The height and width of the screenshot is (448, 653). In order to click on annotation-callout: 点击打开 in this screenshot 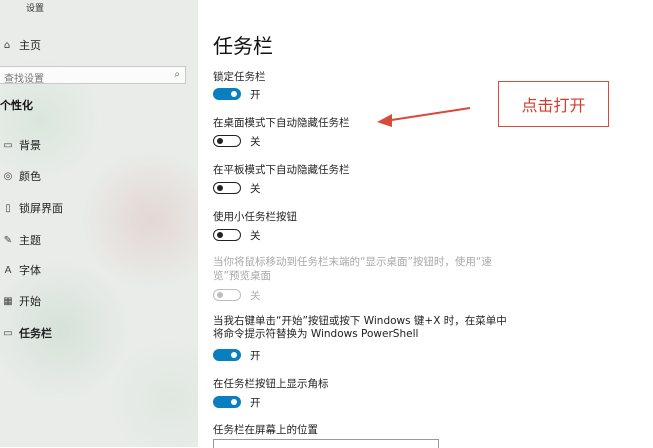, I will do `click(553, 104)`.